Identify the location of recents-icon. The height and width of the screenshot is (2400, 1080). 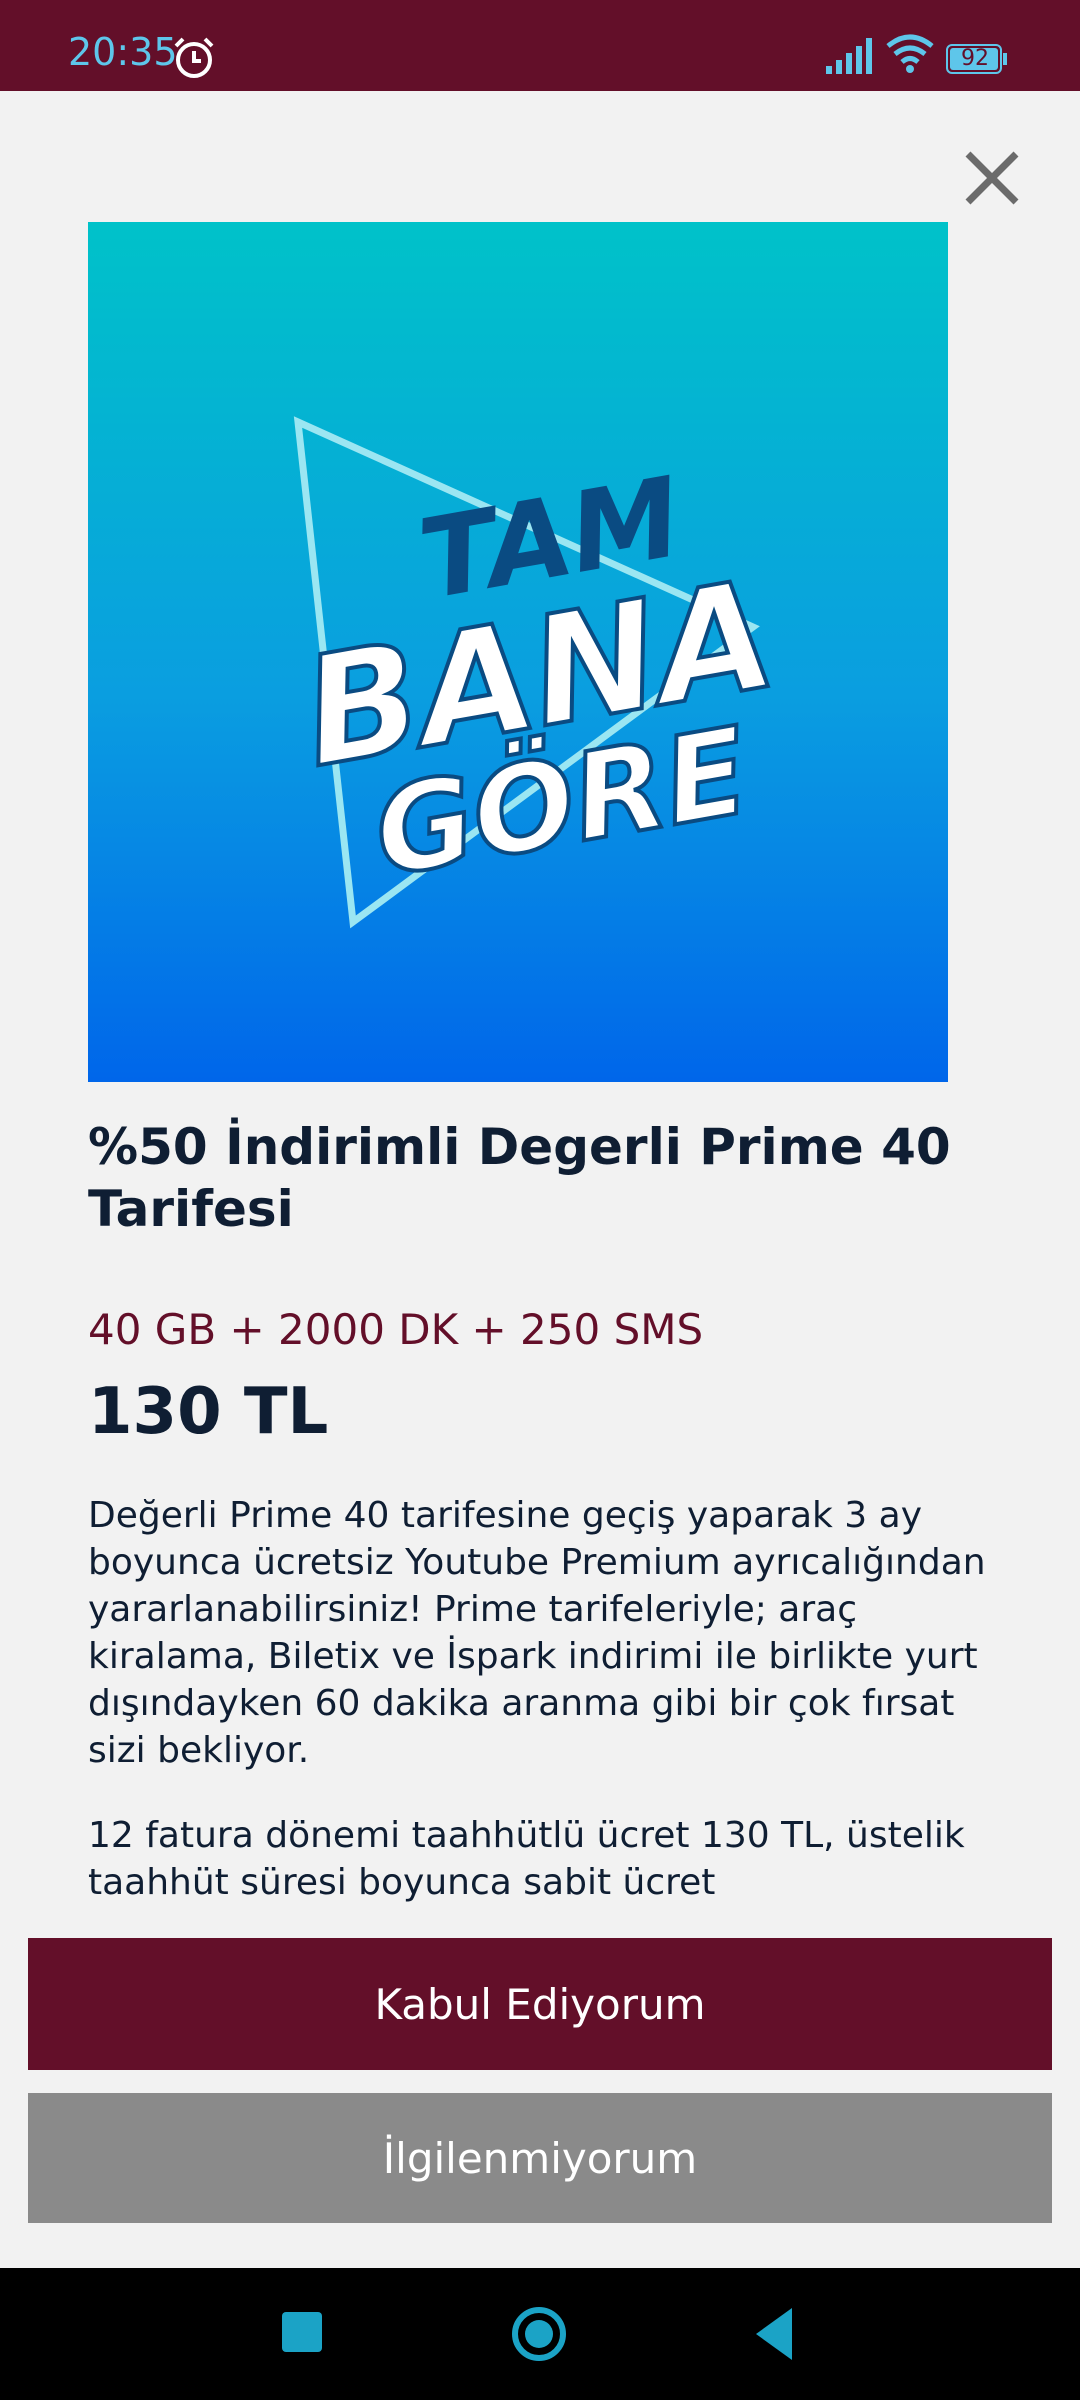
(302, 2332).